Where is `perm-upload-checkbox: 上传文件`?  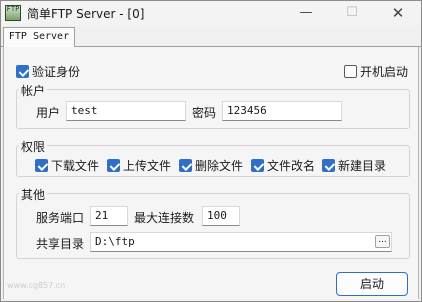 perm-upload-checkbox: 上传文件 is located at coordinates (139, 165).